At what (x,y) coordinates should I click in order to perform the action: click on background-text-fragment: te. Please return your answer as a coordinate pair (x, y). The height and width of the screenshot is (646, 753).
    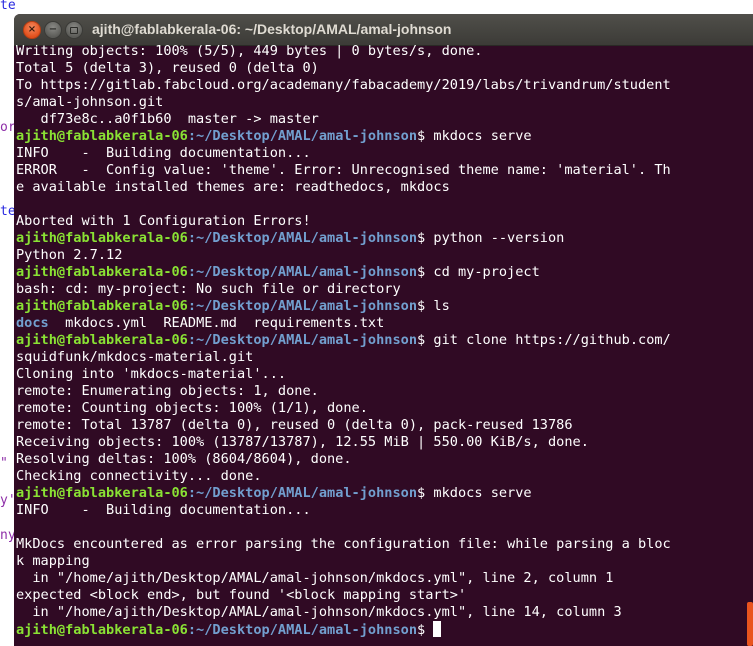
    Looking at the image, I should click on (8, 6).